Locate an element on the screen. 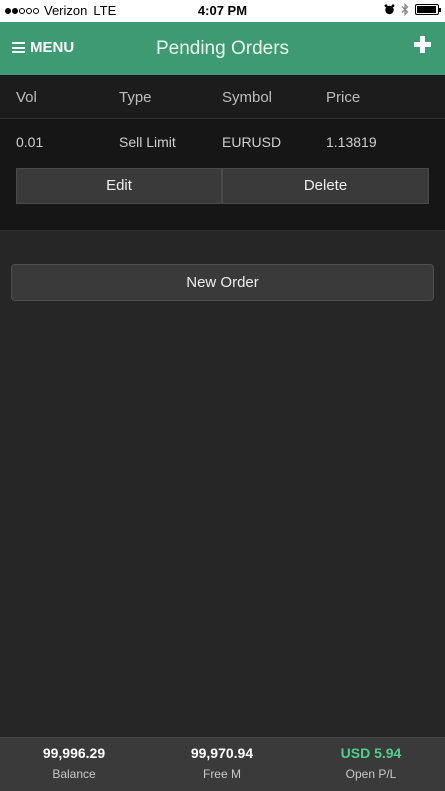 The image size is (445, 791). order-symbol: EURUSD is located at coordinates (252, 142).